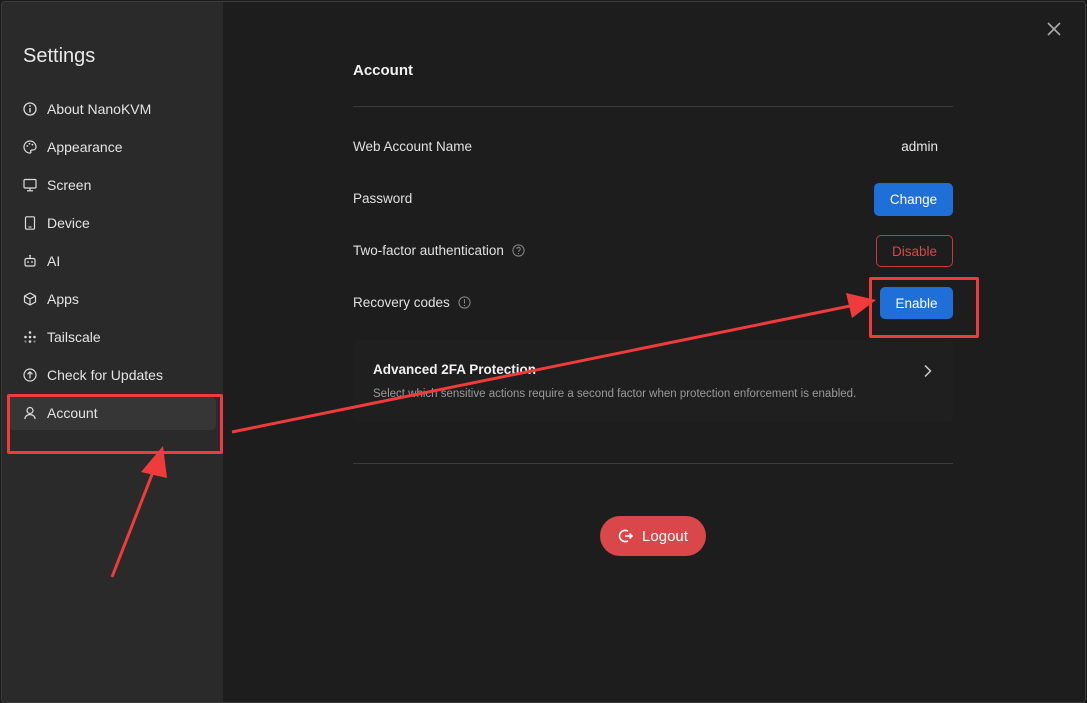  Describe the element at coordinates (30, 147) in the screenshot. I see `palette-icon` at that location.